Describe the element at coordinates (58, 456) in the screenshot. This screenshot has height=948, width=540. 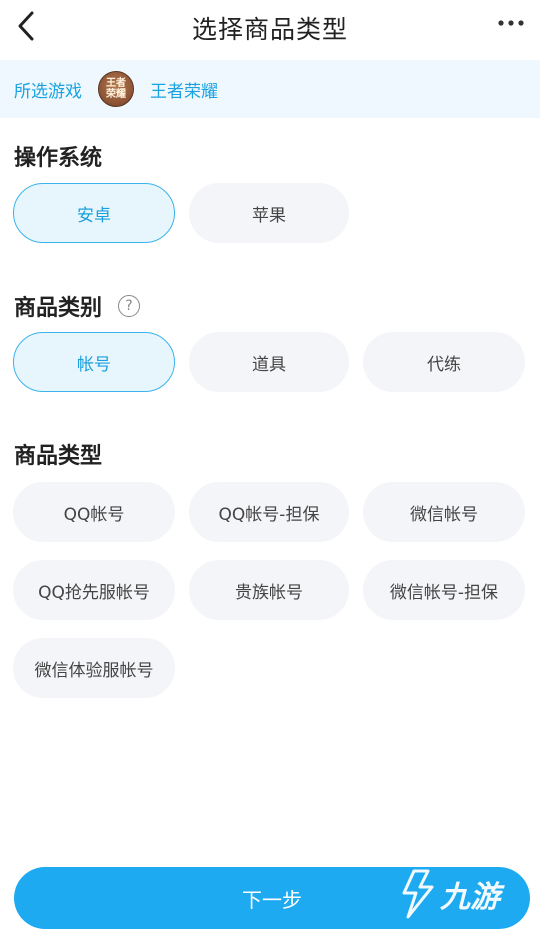
I see `type-section-title: 商品类型` at that location.